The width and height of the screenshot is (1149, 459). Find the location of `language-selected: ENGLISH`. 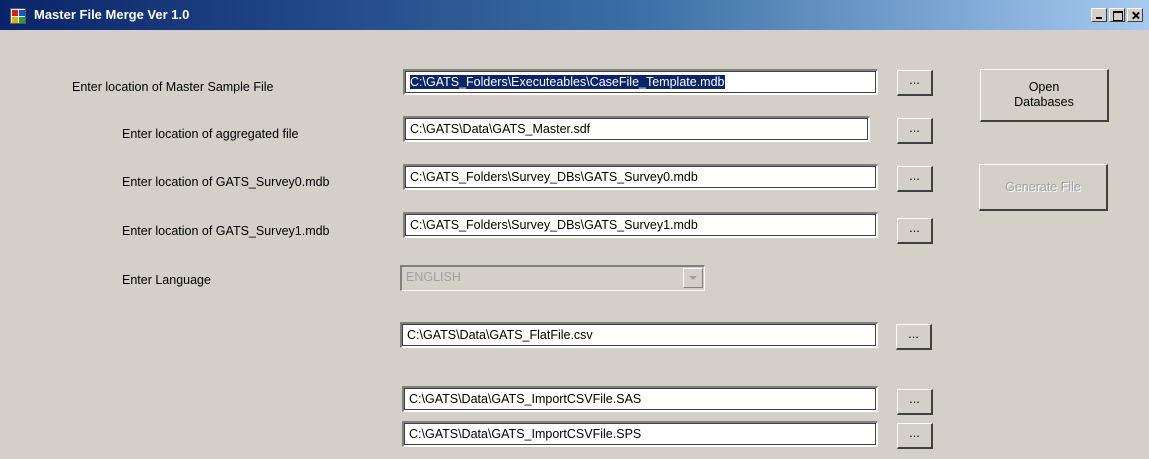

language-selected: ENGLISH is located at coordinates (433, 277).